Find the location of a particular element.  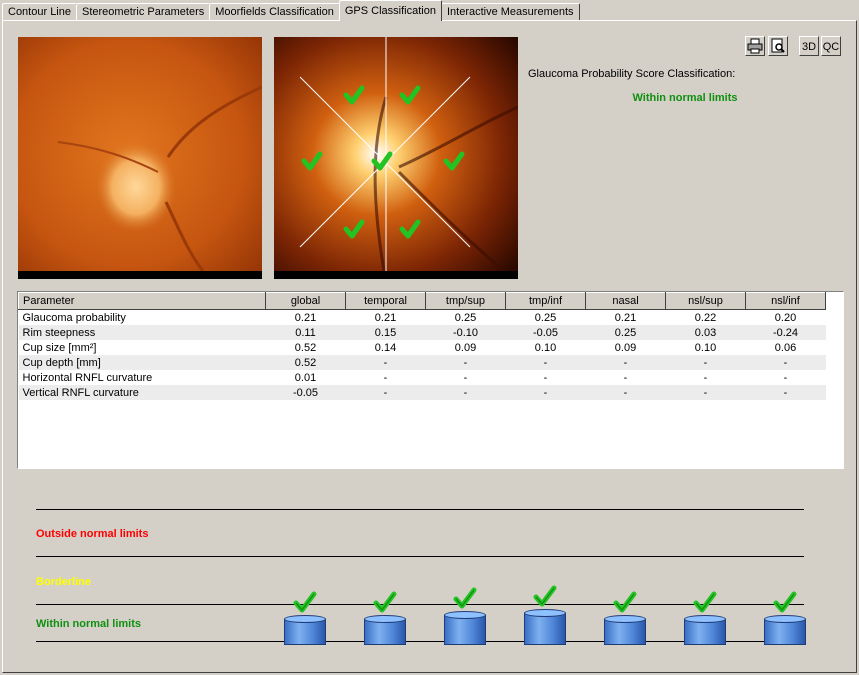

parameter-value-cell: 0.15 is located at coordinates (385, 332).